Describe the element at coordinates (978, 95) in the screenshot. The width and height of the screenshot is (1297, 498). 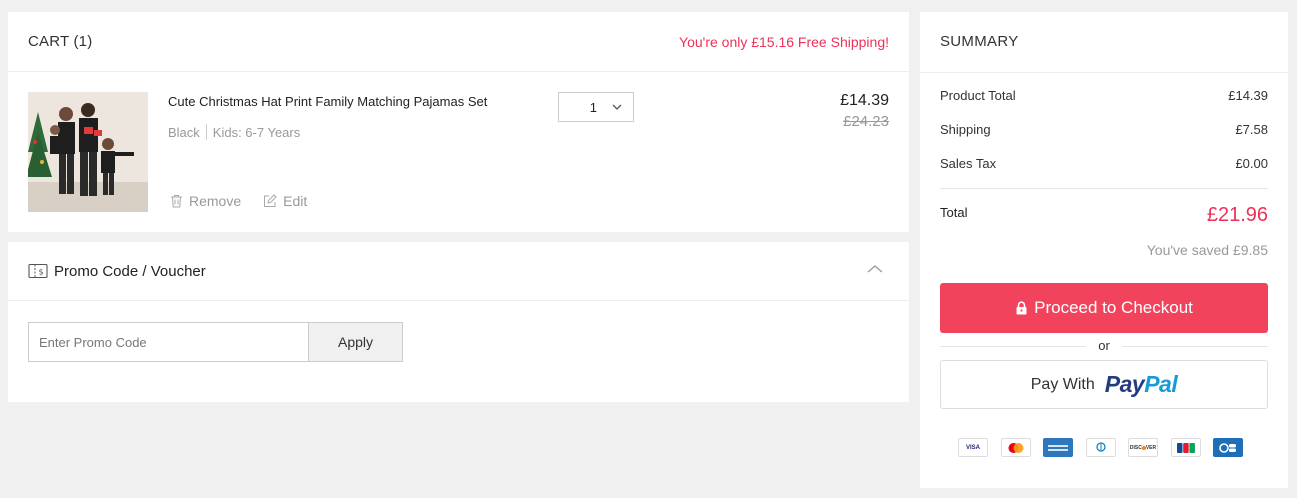
I see `summary-row-label: Product Total` at that location.